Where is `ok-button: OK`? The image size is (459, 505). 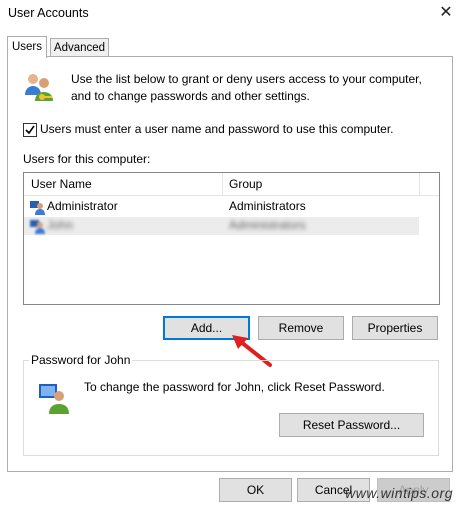
ok-button: OK is located at coordinates (255, 490).